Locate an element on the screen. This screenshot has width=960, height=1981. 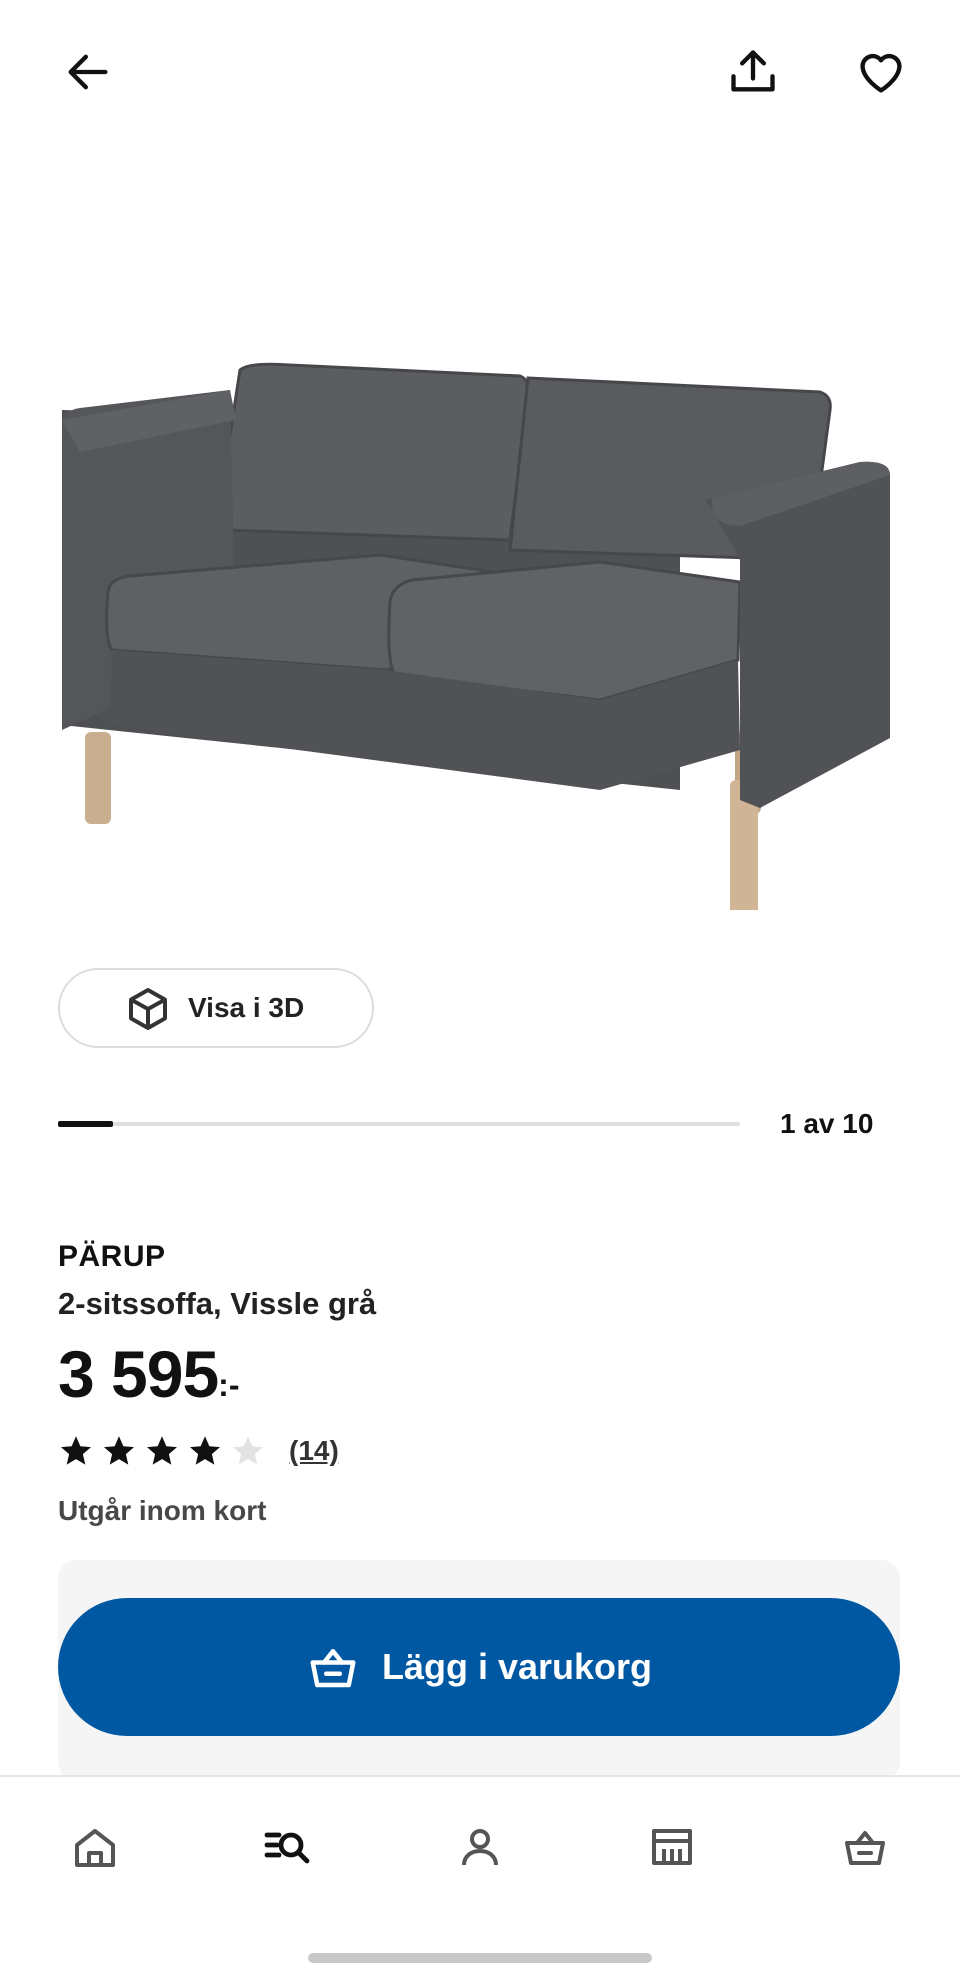
favorite-button is located at coordinates (881, 72).